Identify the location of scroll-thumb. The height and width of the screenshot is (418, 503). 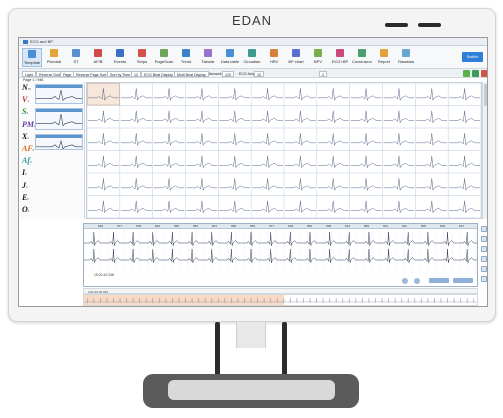
(485, 95).